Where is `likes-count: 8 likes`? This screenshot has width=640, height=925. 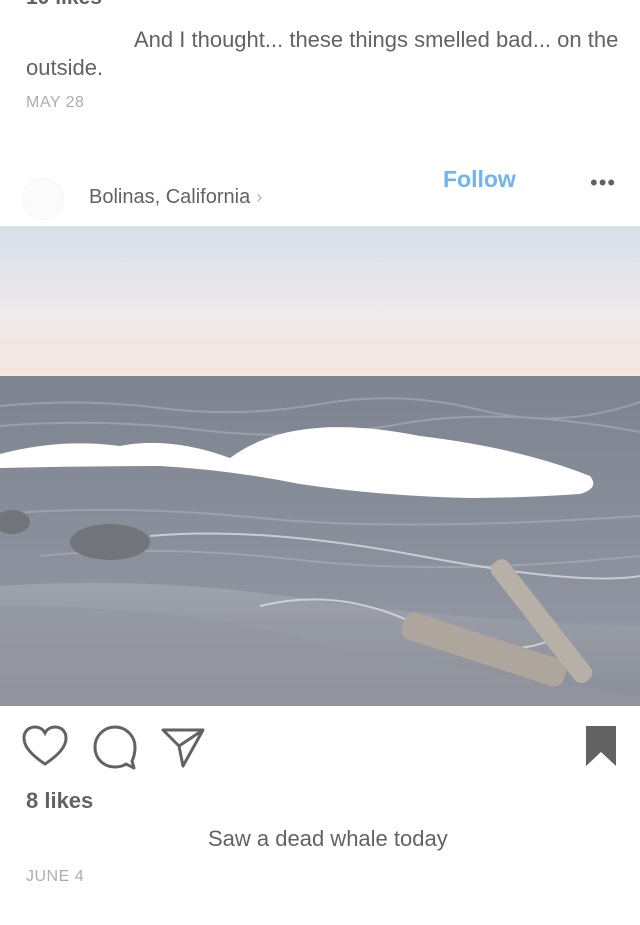 likes-count: 8 likes is located at coordinates (59, 801).